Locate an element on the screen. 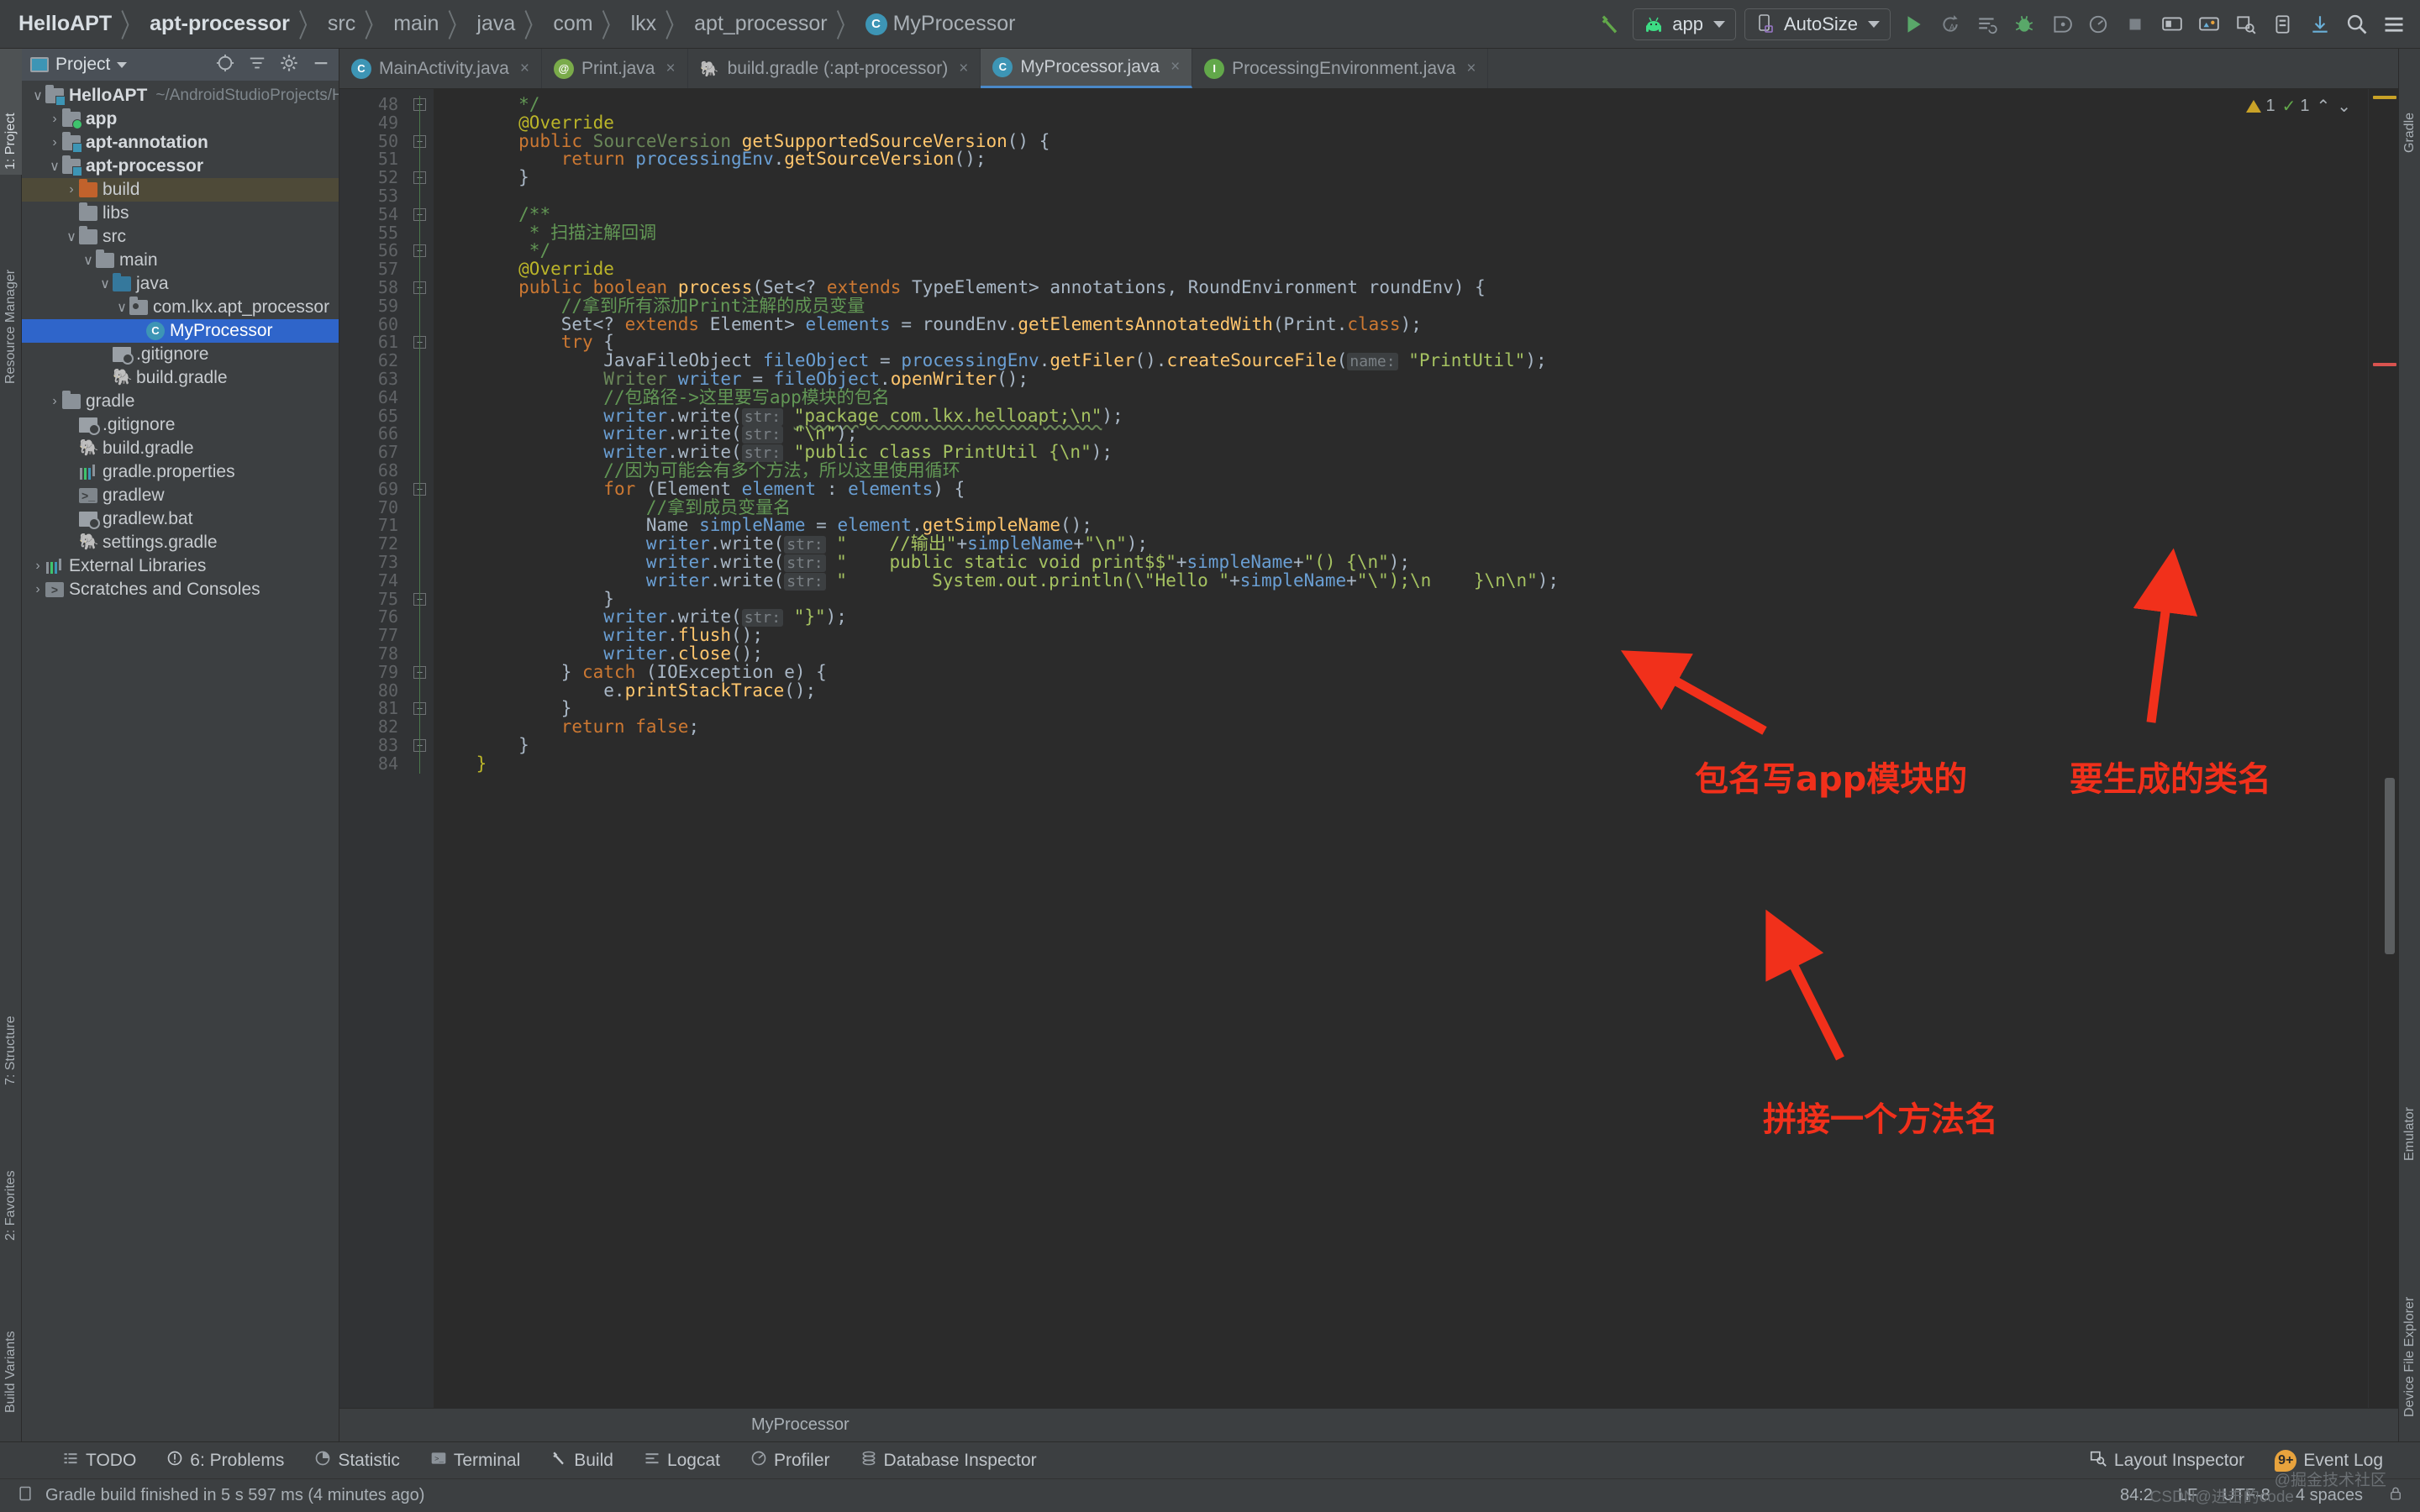 The height and width of the screenshot is (1512, 2420). code-line: /** is located at coordinates (1401, 214).